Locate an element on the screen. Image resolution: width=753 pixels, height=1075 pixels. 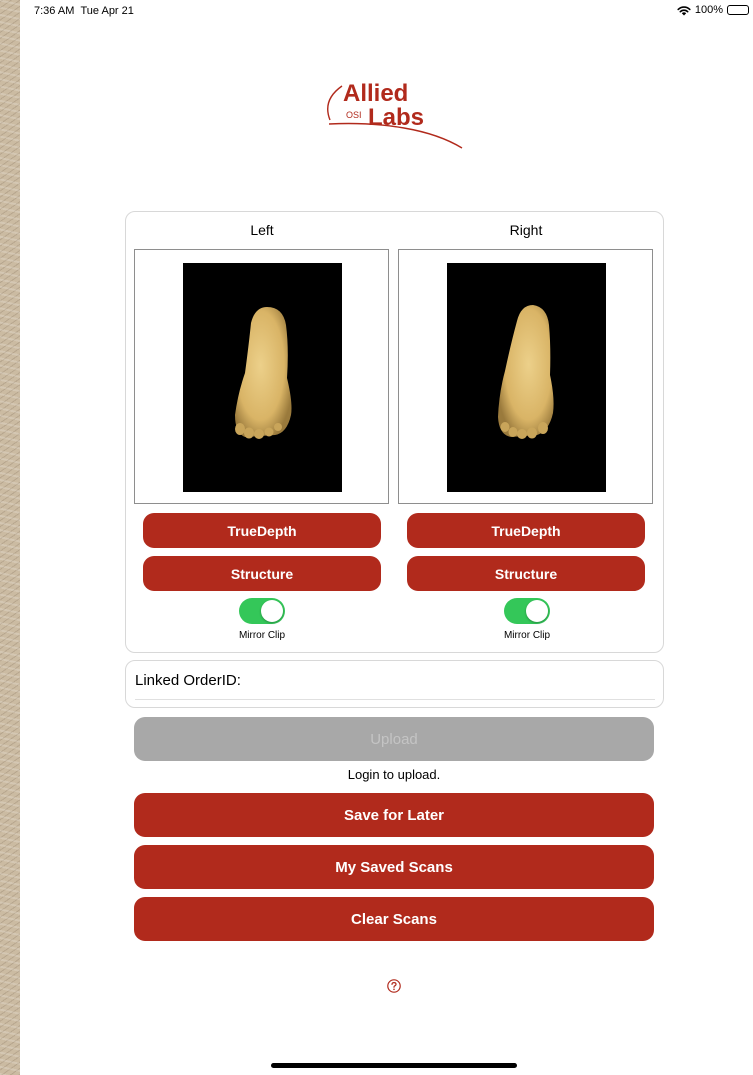
left-truedepth-button: TrueDepth is located at coordinates (262, 530).